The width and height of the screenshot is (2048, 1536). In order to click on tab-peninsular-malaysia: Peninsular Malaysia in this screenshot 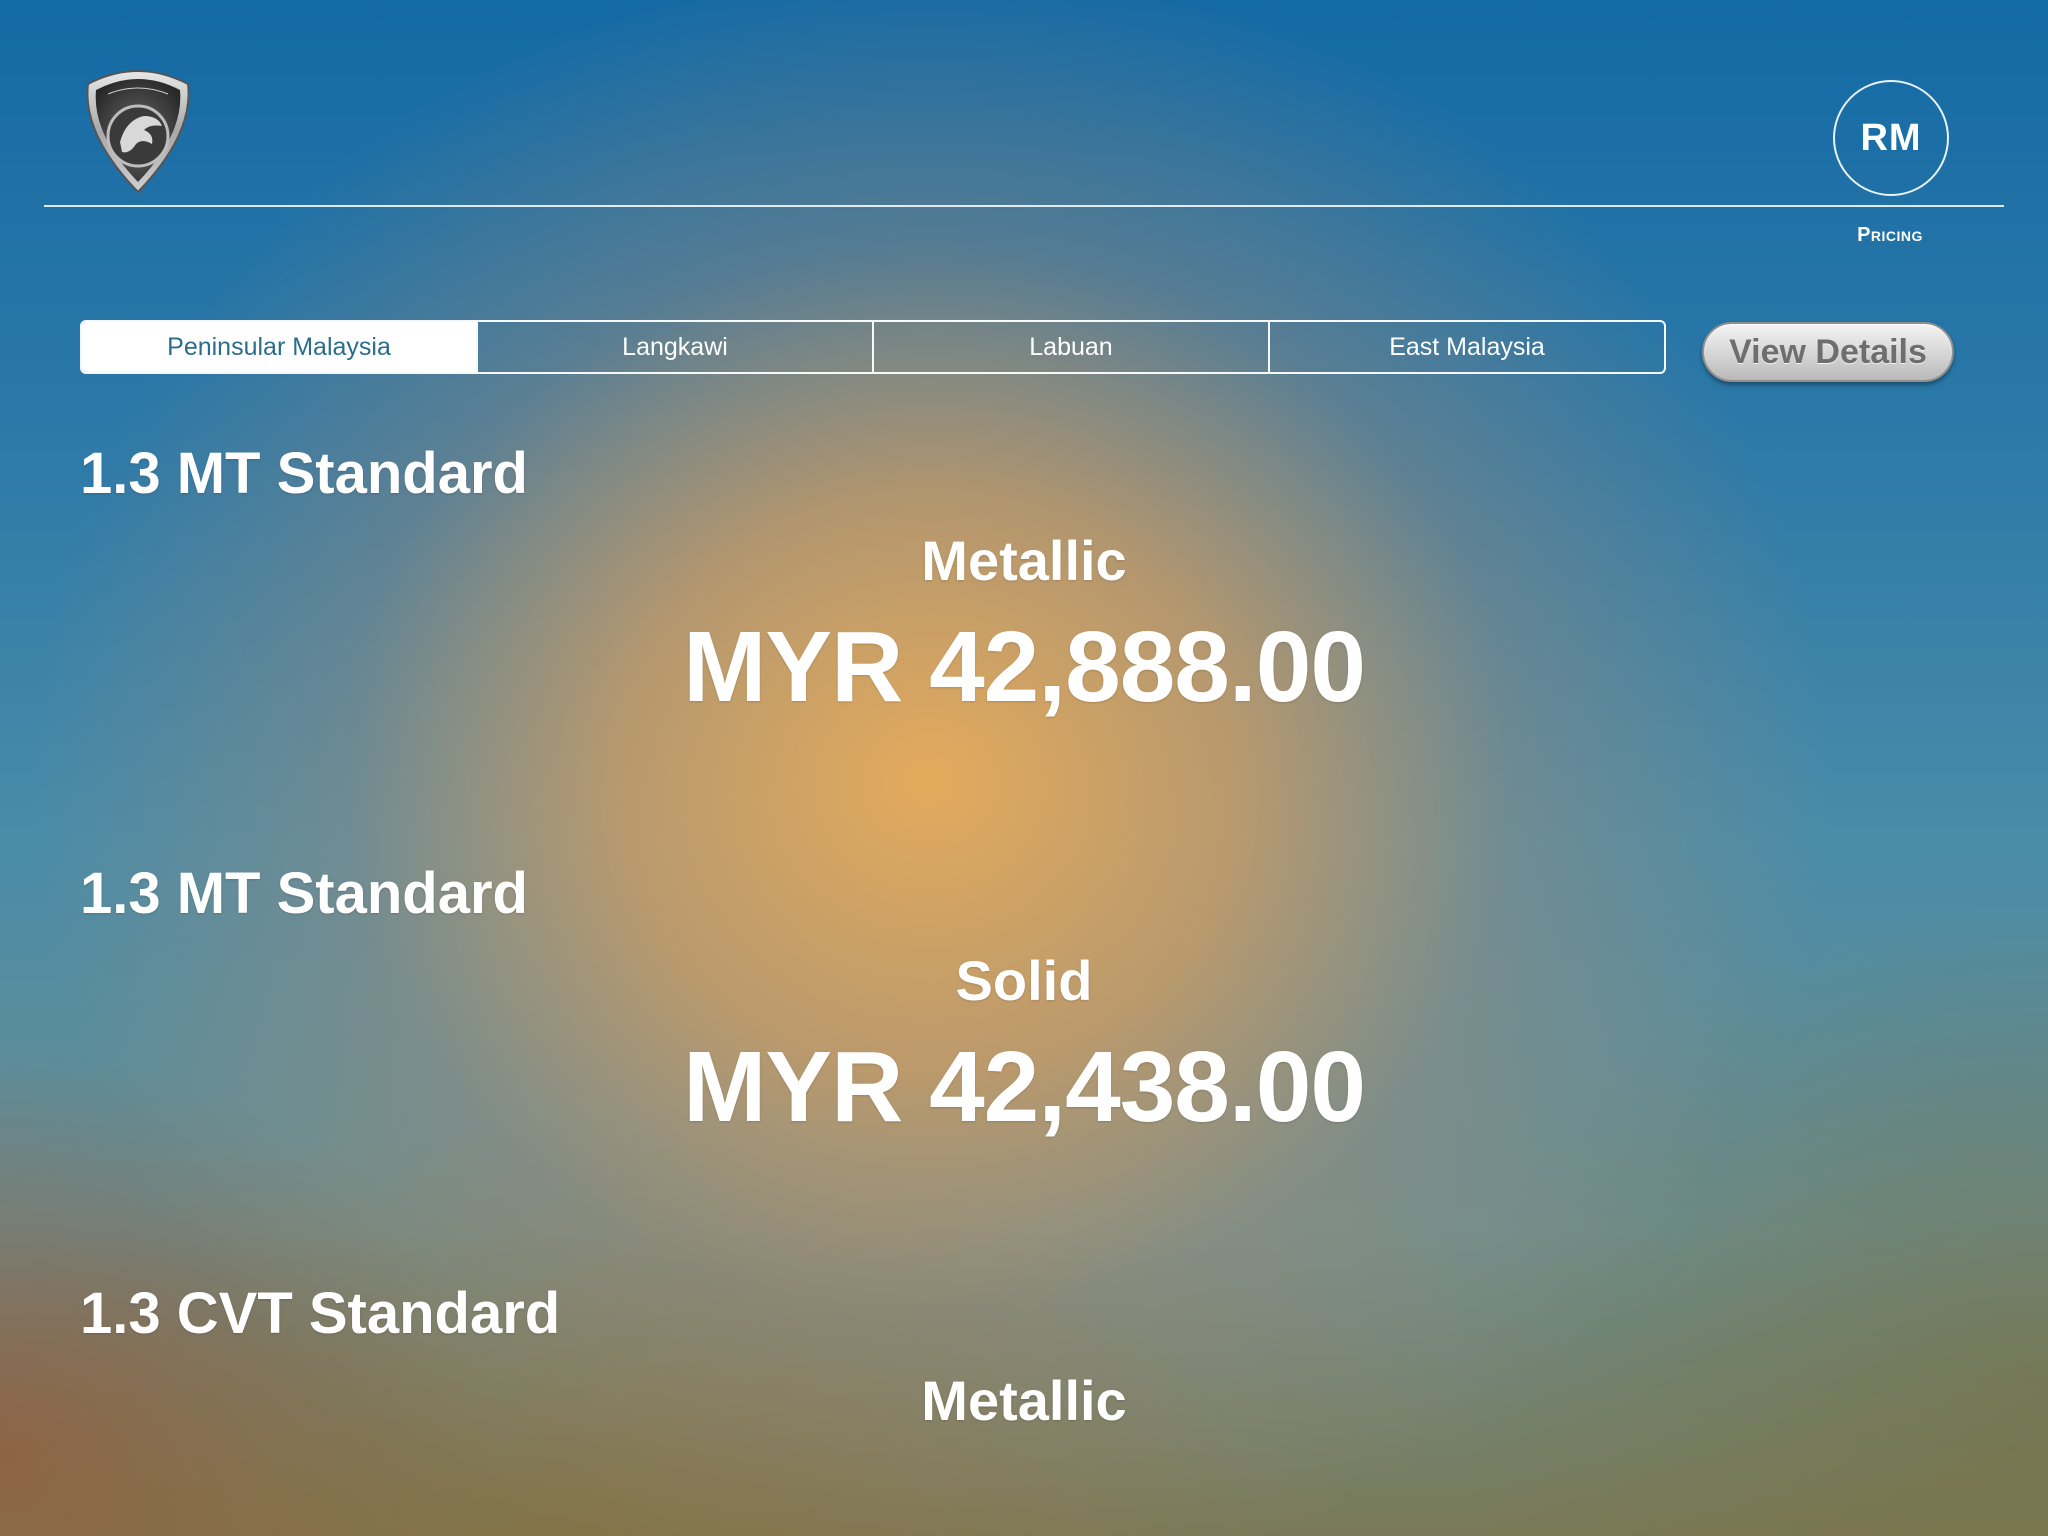, I will do `click(279, 347)`.